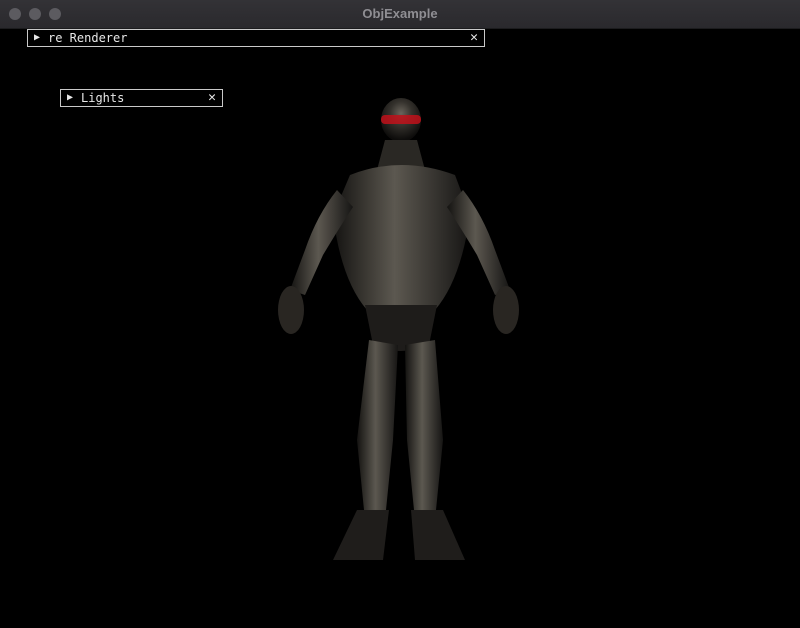 This screenshot has width=800, height=628. I want to click on torso, so click(401, 237).